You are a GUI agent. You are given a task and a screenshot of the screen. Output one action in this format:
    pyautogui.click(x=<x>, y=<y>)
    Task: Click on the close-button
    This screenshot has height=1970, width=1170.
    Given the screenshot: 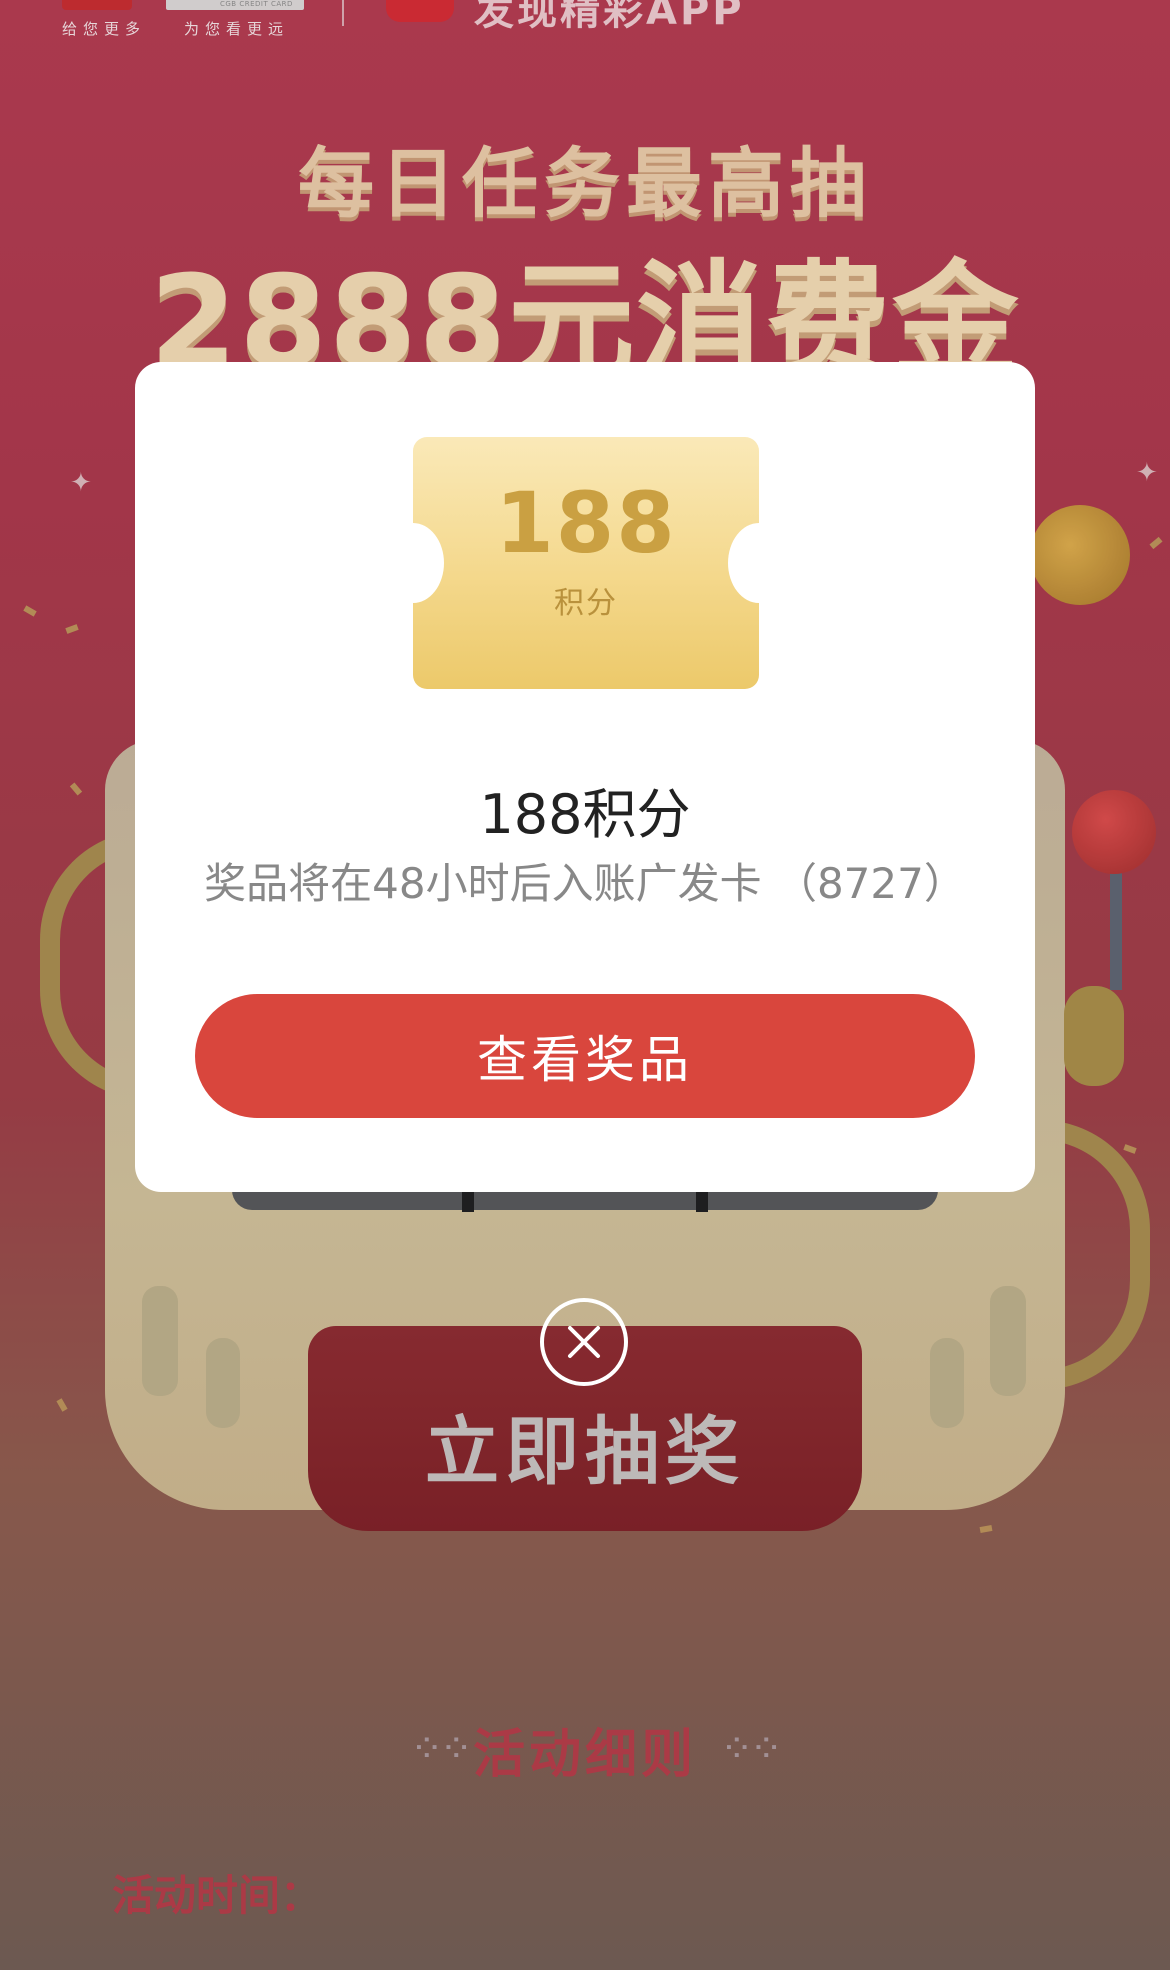 What is the action you would take?
    pyautogui.click(x=584, y=1342)
    